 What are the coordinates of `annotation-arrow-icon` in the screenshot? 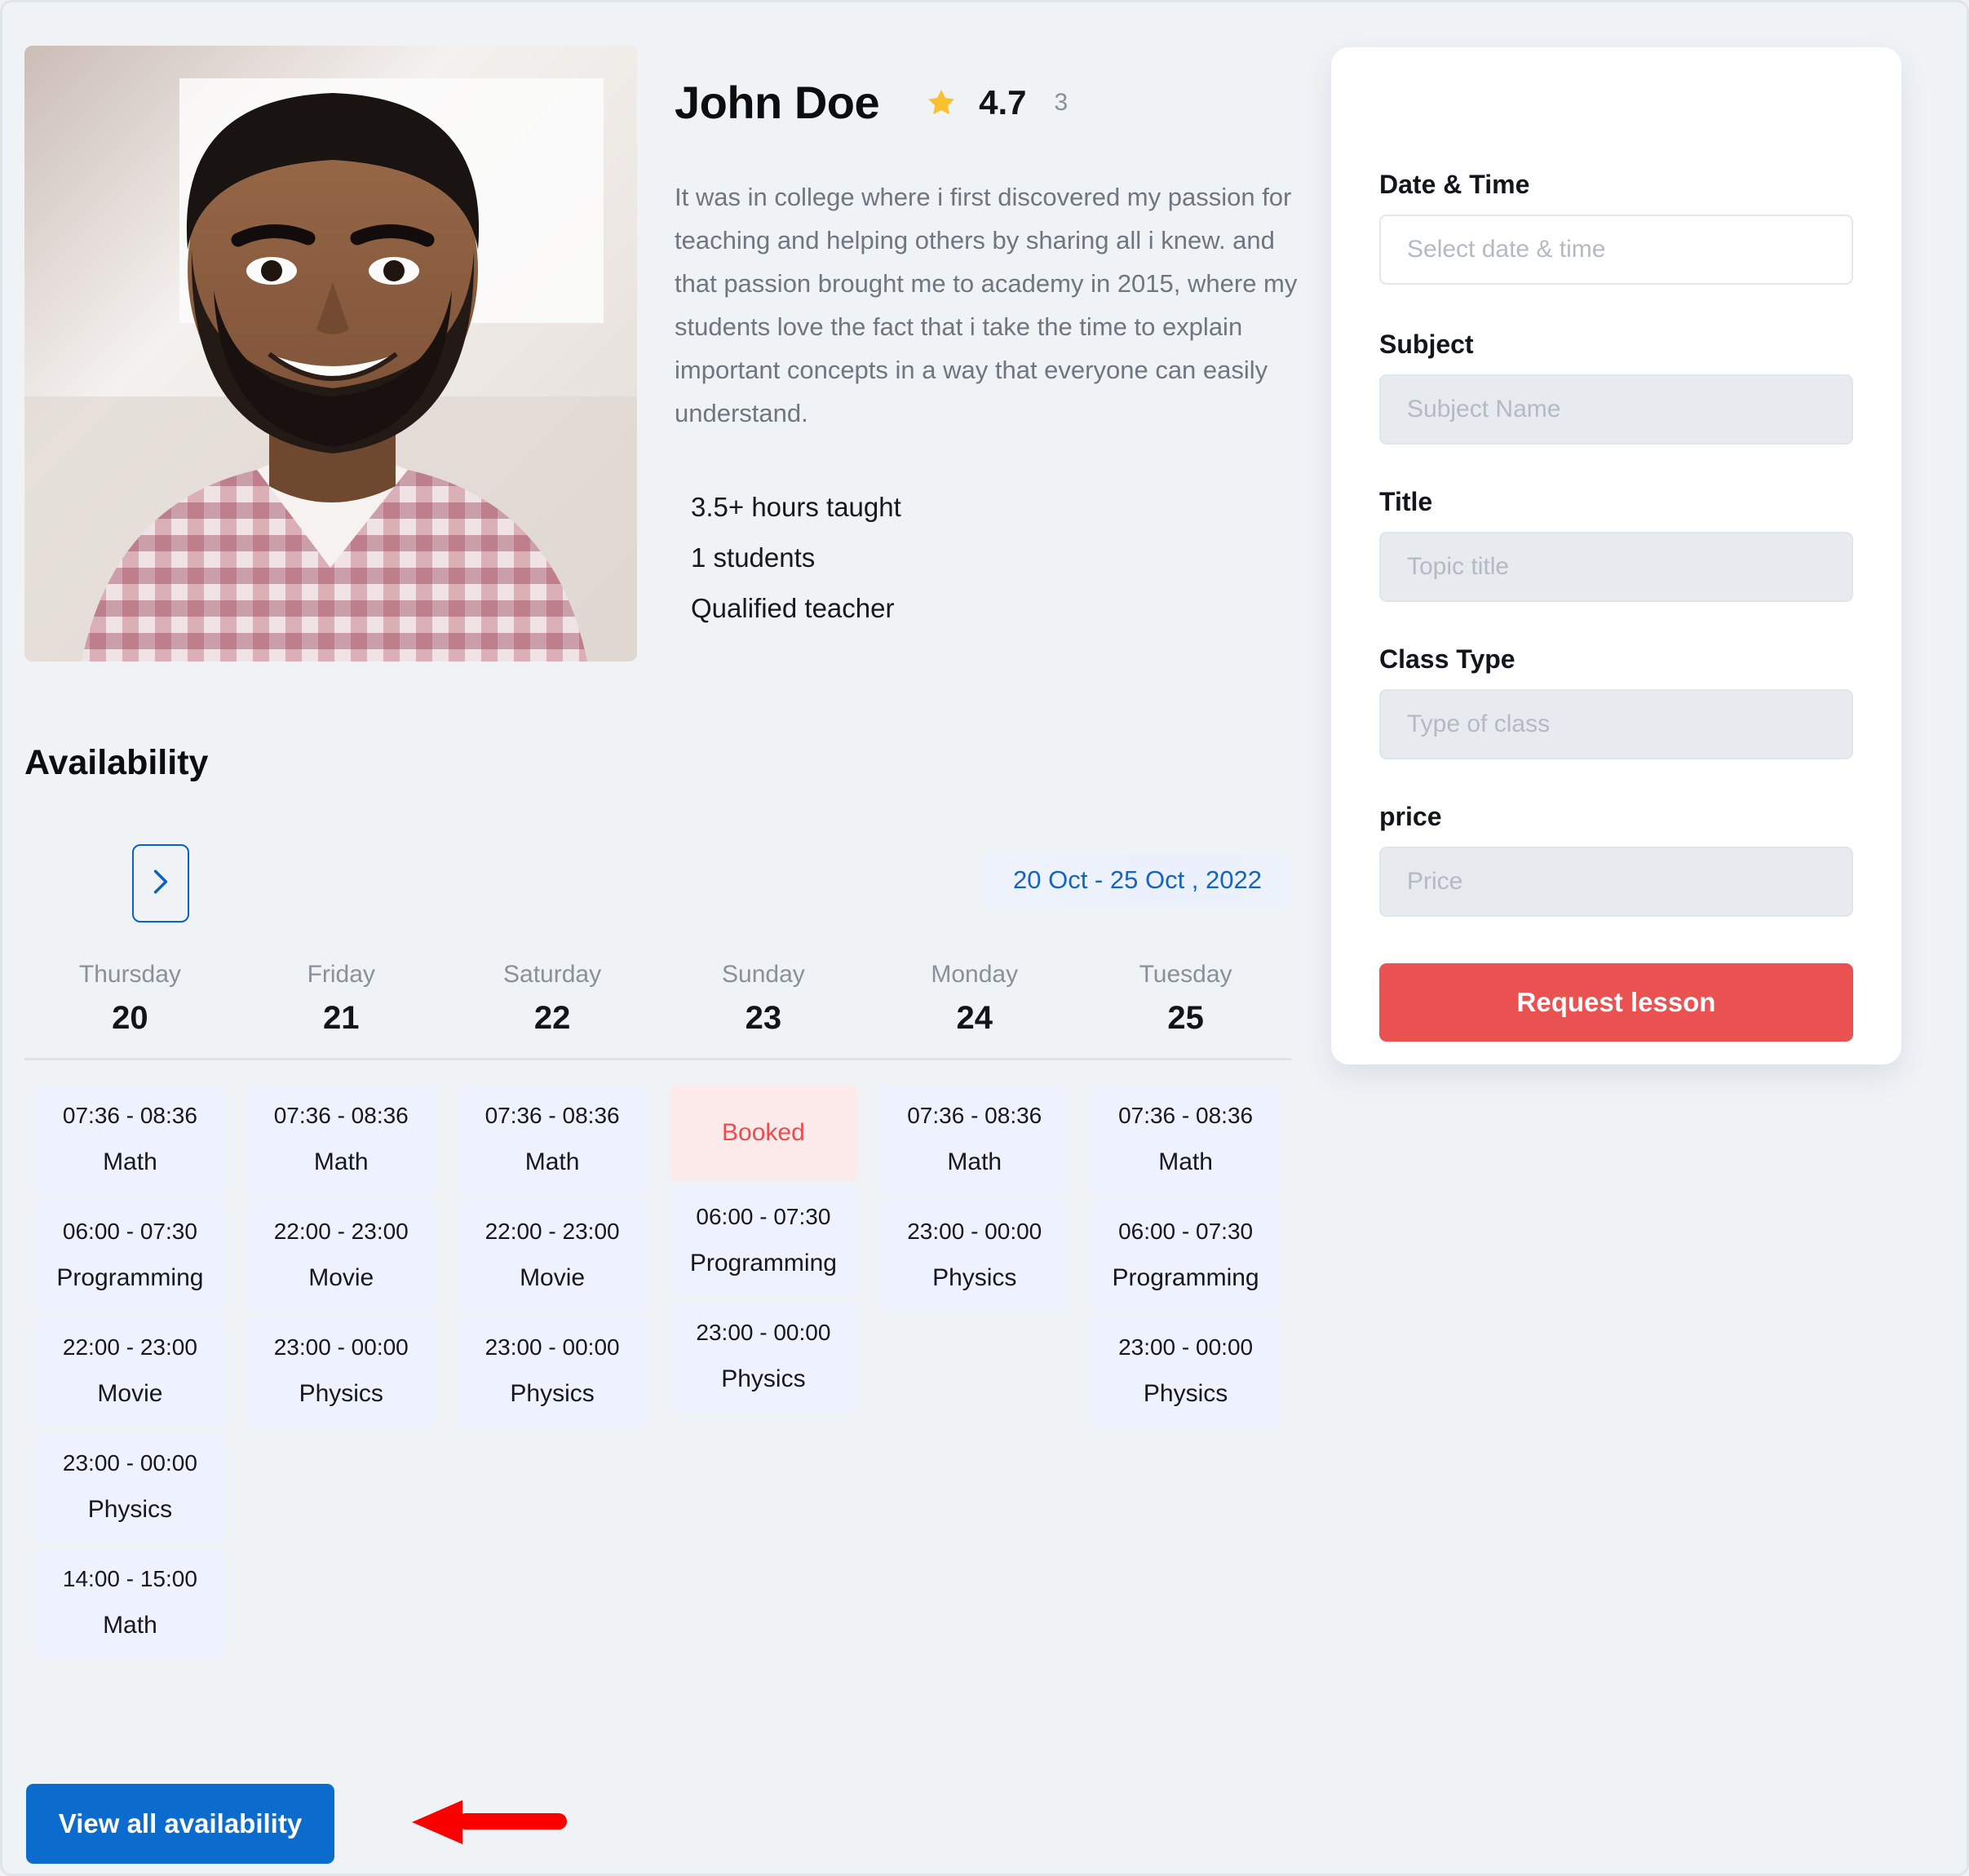 It's located at (467, 1822).